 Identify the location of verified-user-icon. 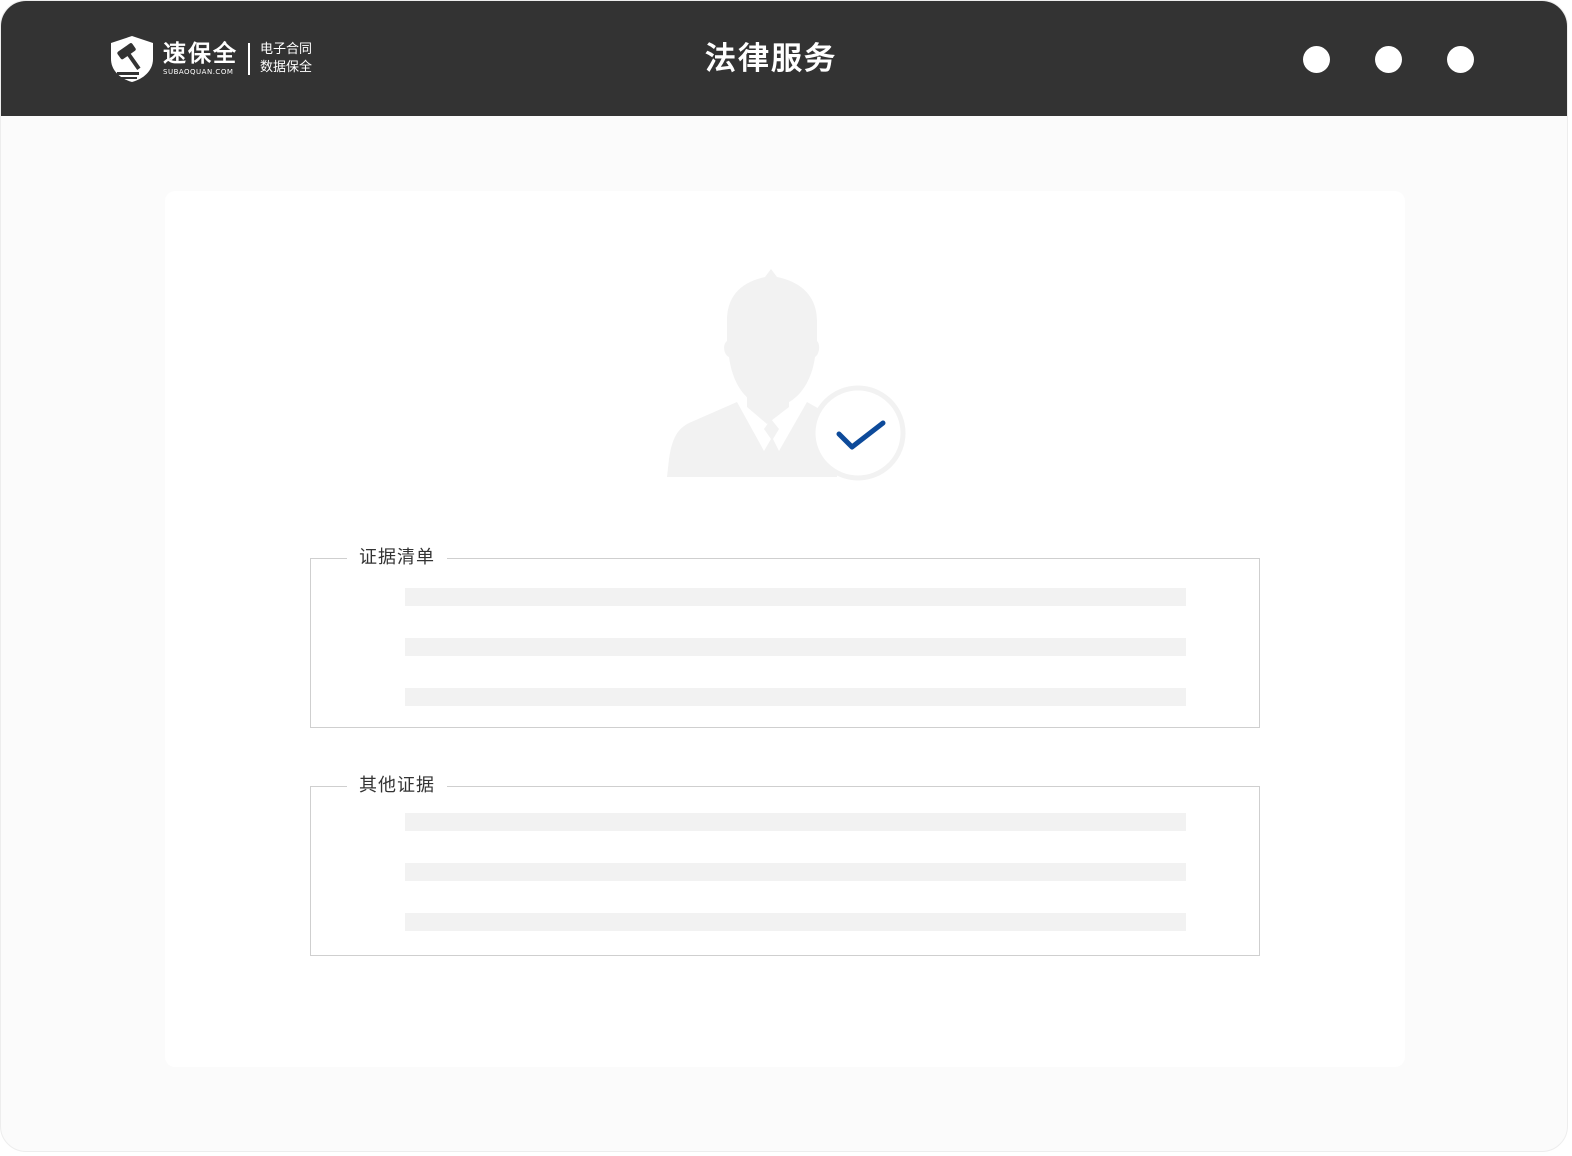
(786, 375).